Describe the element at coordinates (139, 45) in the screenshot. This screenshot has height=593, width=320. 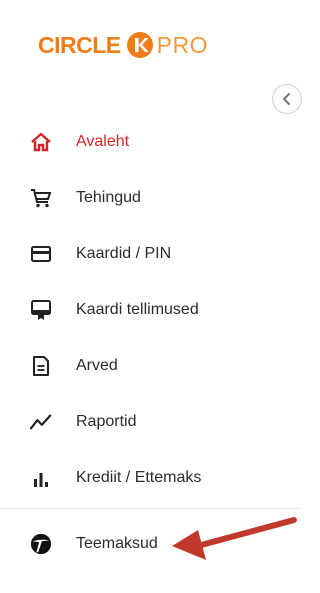
I see `circle-k-icon` at that location.